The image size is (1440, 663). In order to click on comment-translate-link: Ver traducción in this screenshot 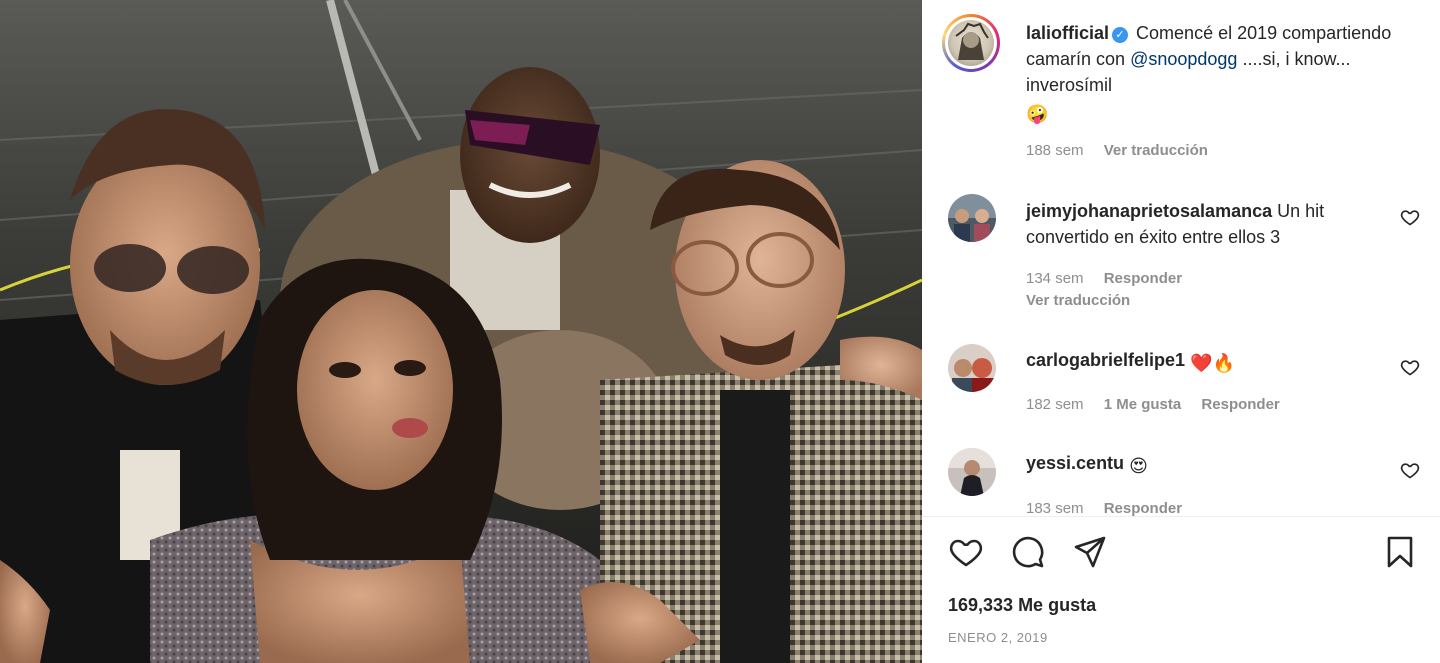, I will do `click(1078, 300)`.